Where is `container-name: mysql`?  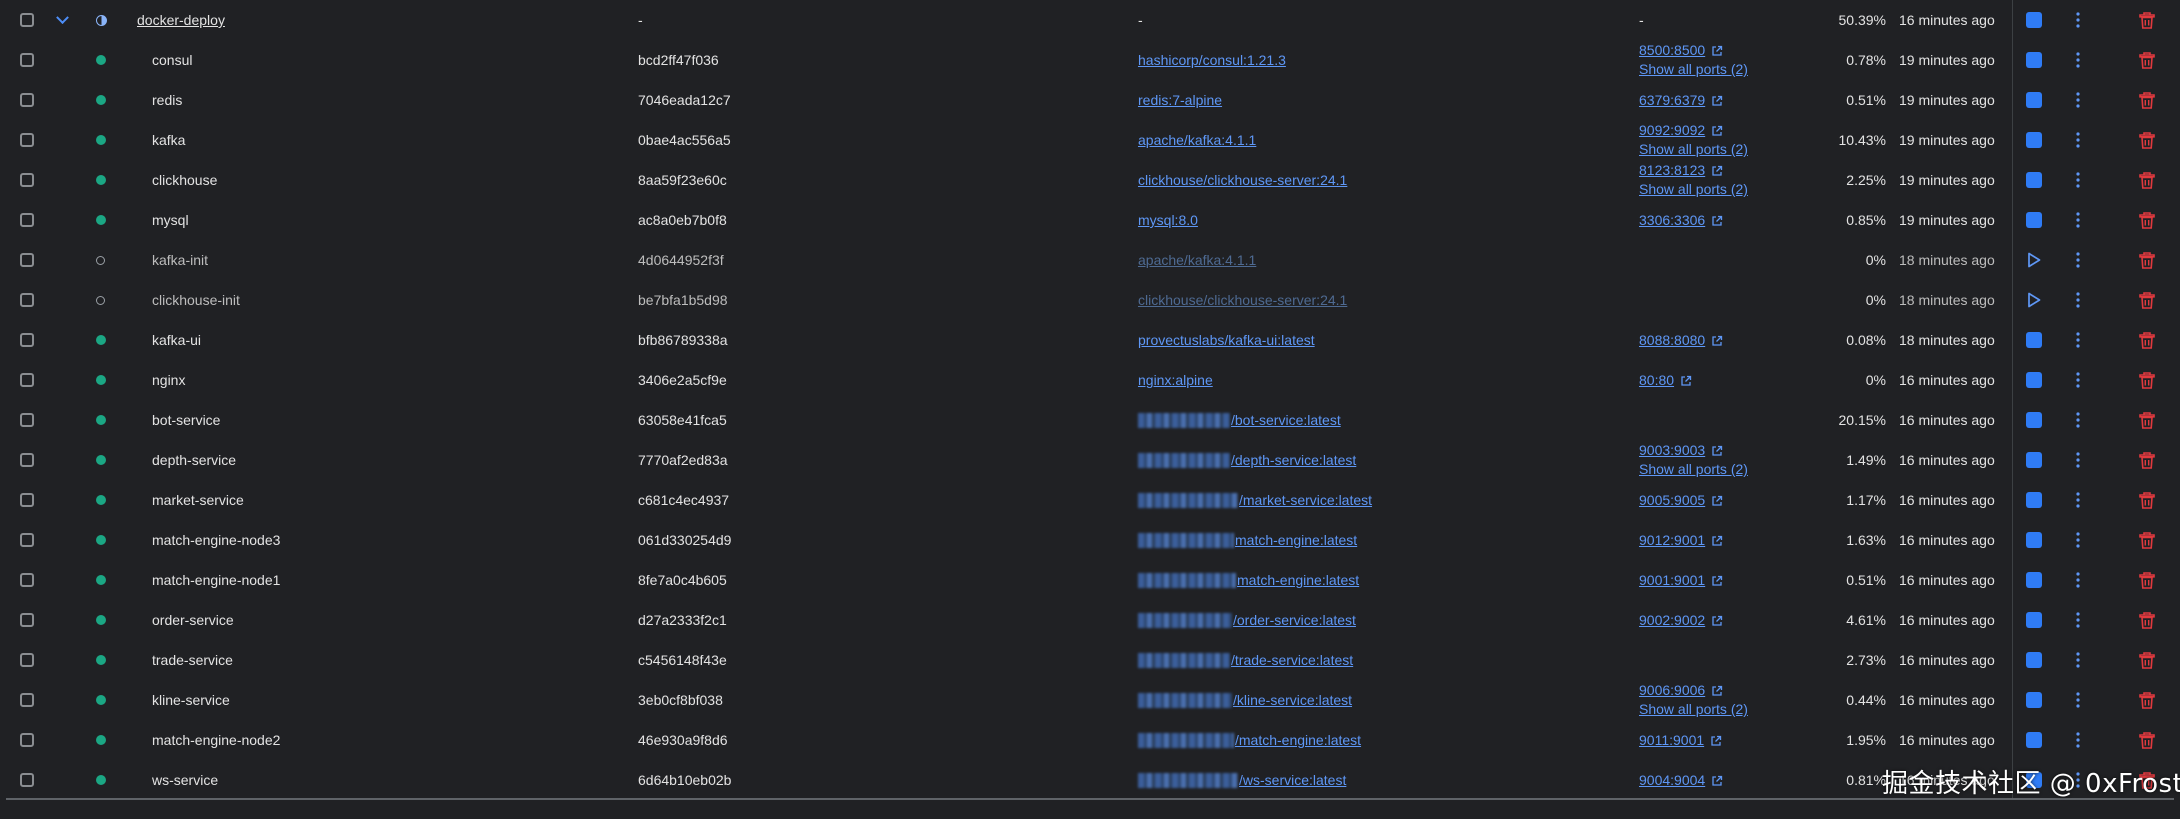 container-name: mysql is located at coordinates (392, 220).